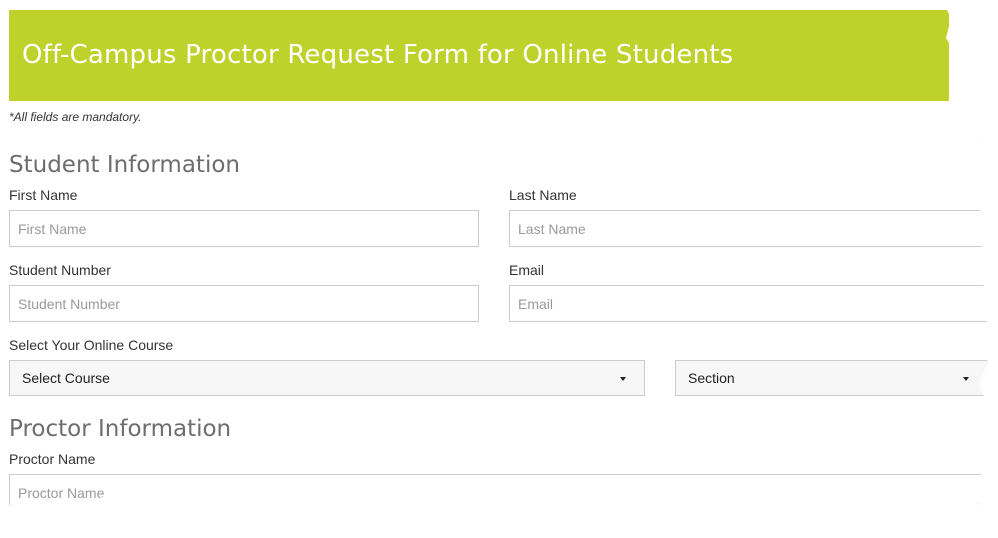 This screenshot has height=538, width=998. I want to click on section-select: Section, so click(832, 378).